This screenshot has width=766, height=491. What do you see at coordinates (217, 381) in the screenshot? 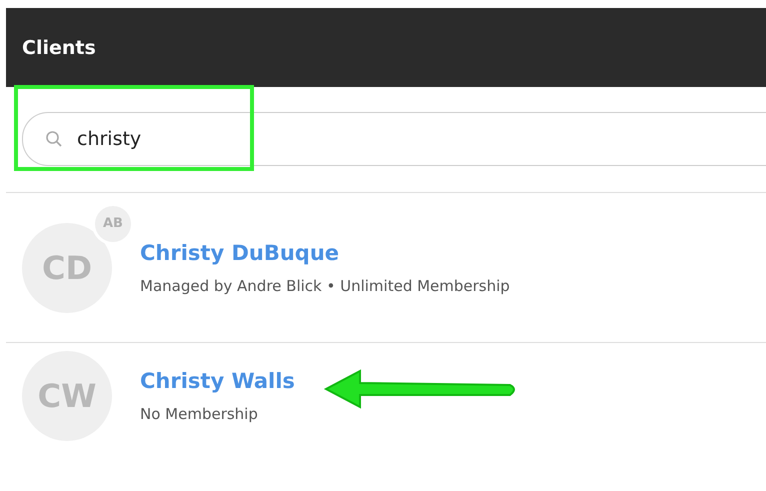
I see `client-name-link: Christy Walls` at bounding box center [217, 381].